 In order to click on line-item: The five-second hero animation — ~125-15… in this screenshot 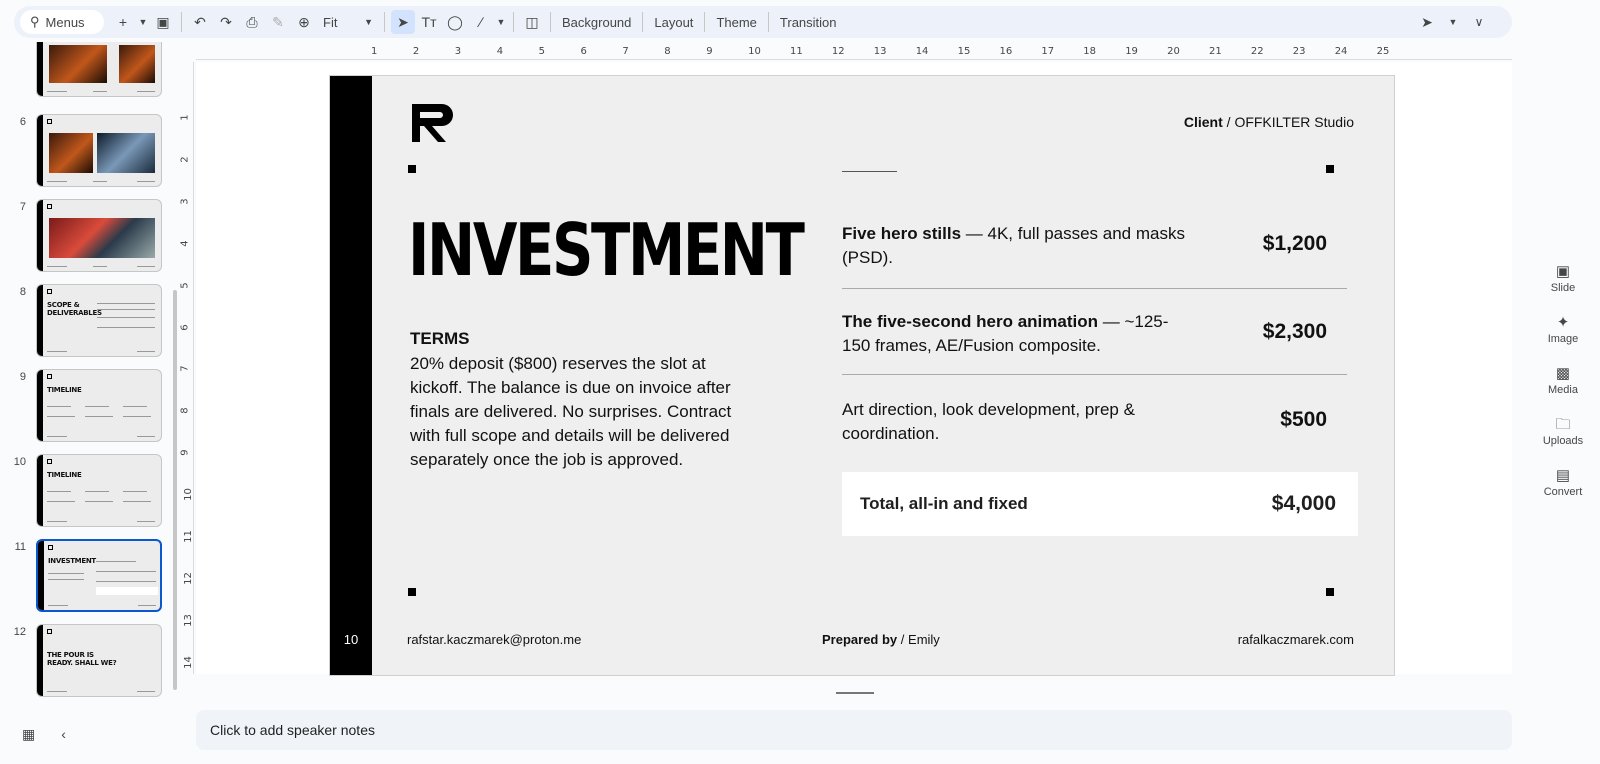, I will do `click(1094, 334)`.